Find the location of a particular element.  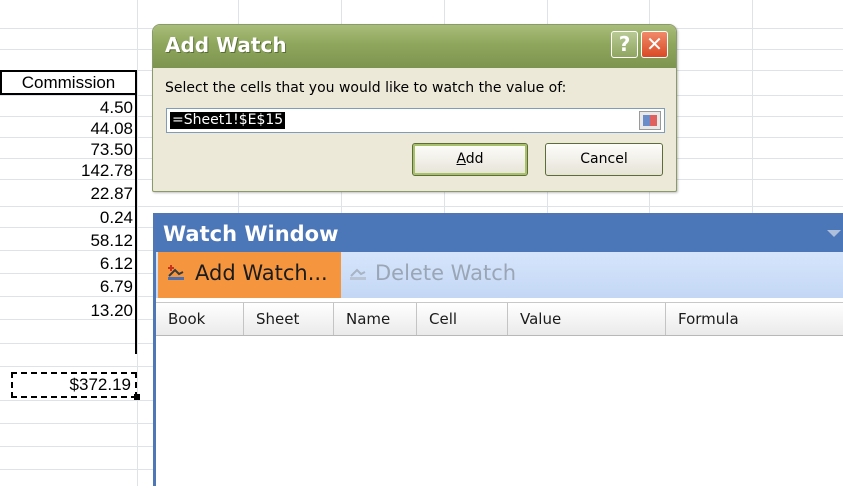

column-header-cell: Cell is located at coordinates (462, 319).